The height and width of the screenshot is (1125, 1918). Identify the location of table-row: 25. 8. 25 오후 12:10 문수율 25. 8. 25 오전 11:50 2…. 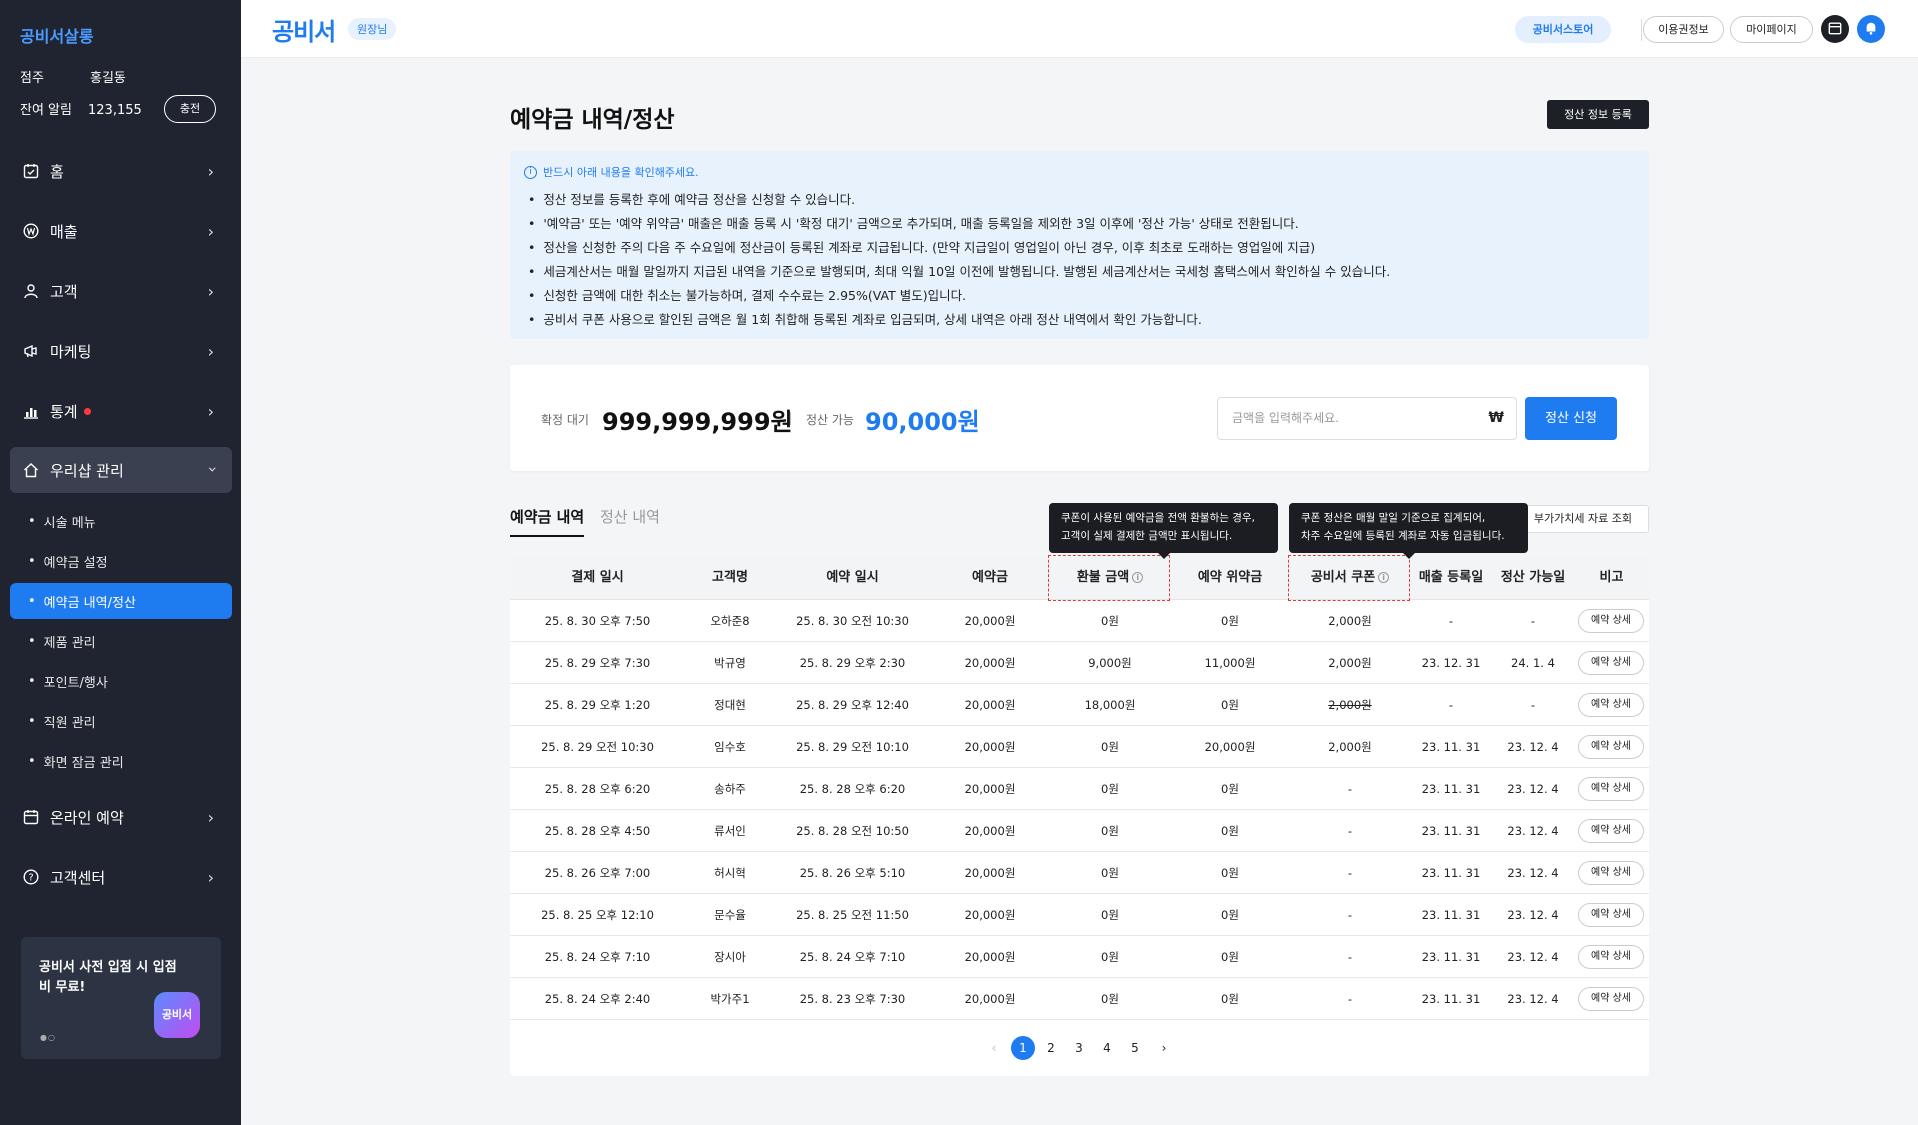
(1079, 915).